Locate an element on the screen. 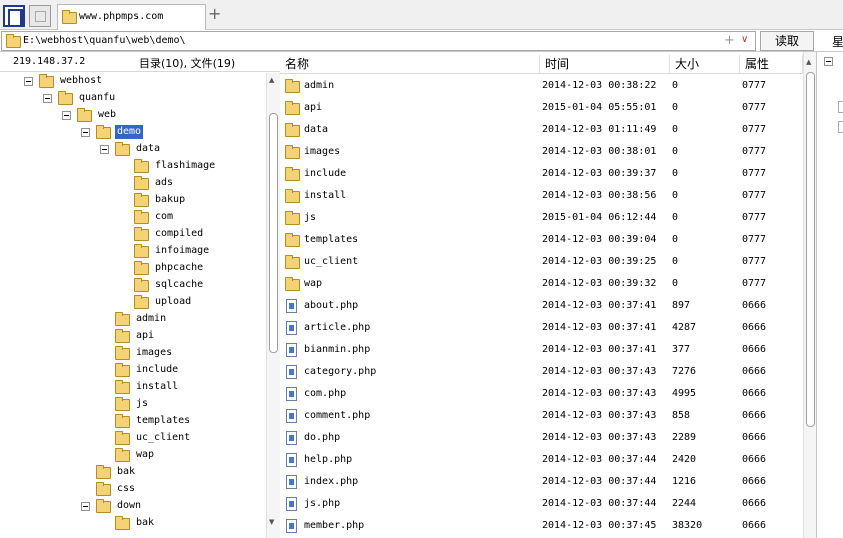  list-item: uc_client 2014-12-03 00:39:25 0 0777 is located at coordinates (541, 262).